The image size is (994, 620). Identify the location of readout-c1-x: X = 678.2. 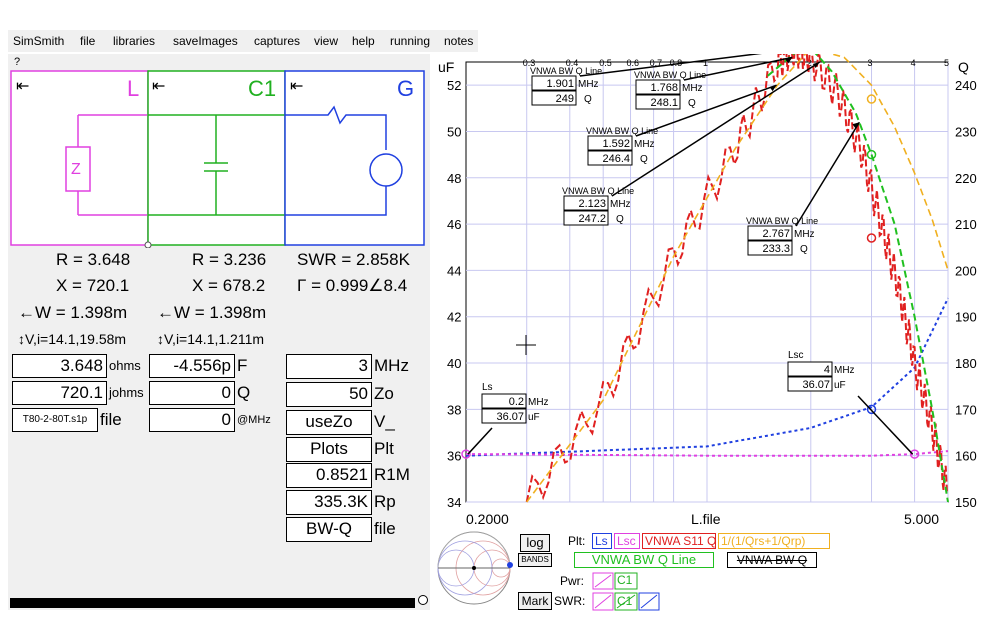
(229, 285).